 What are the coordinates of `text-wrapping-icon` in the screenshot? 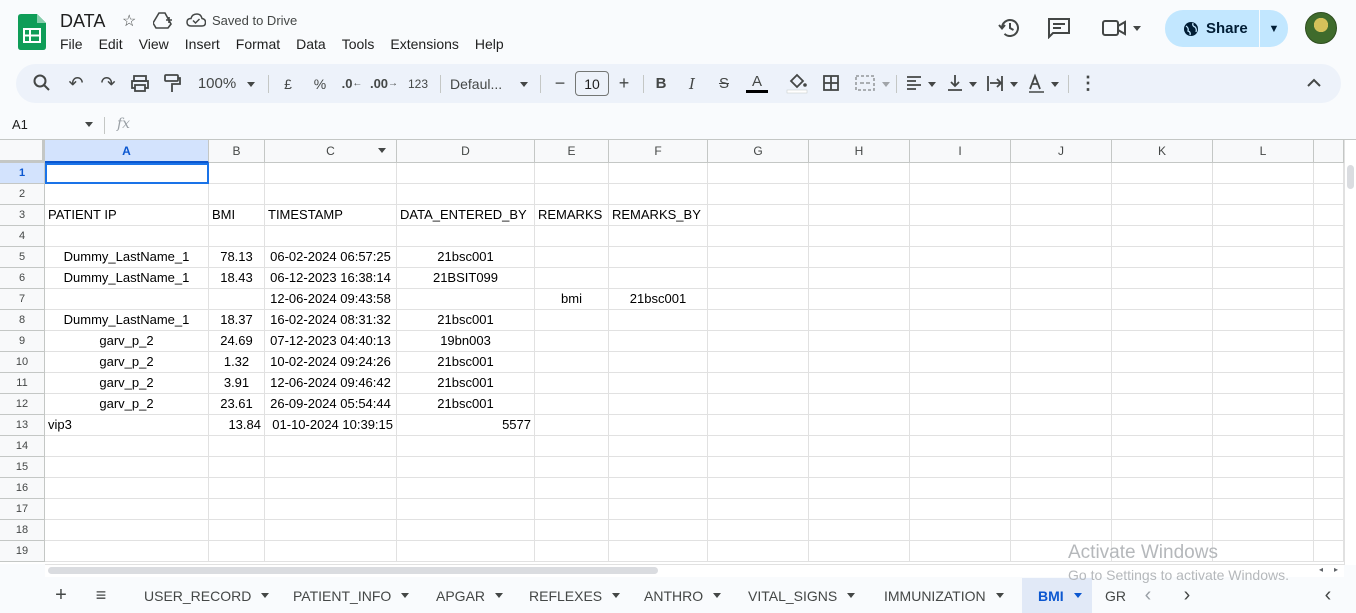 It's located at (995, 83).